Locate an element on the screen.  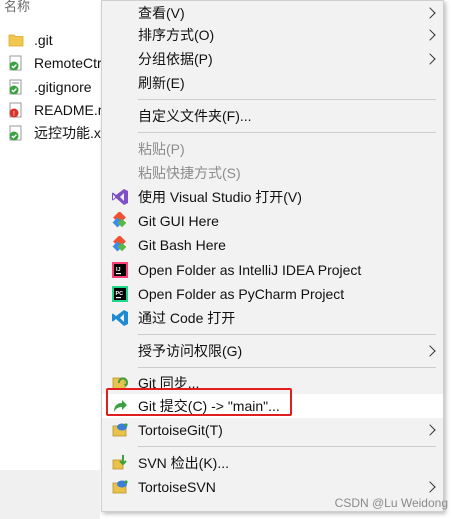
tortoisesvn-icon is located at coordinates (120, 487).